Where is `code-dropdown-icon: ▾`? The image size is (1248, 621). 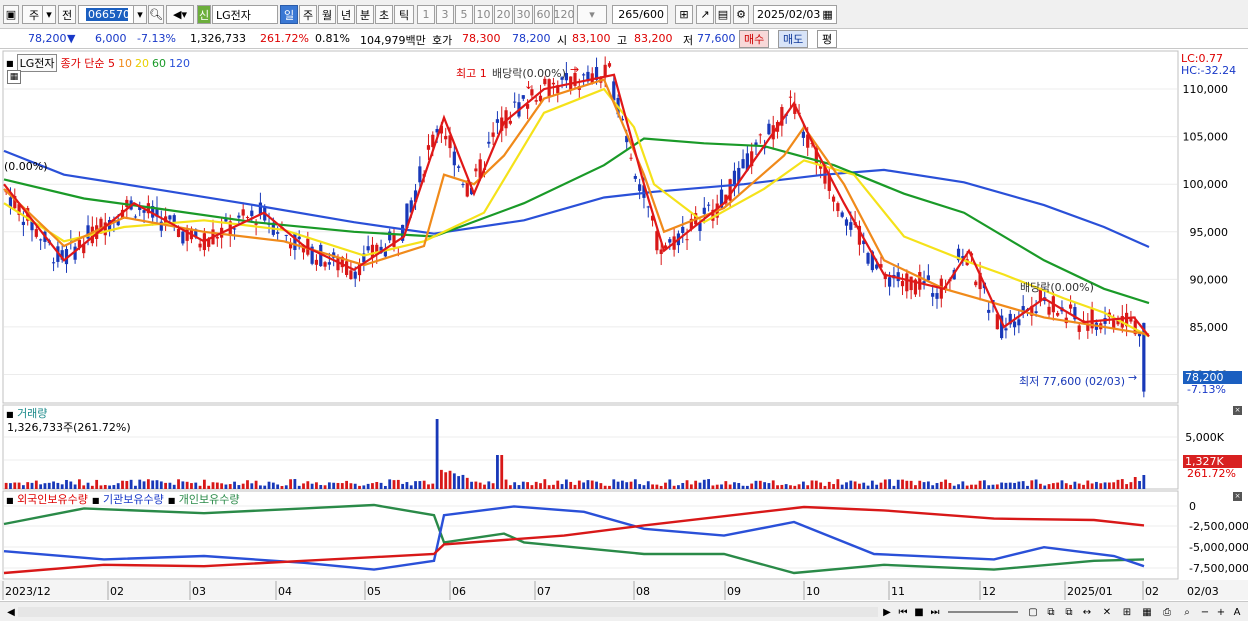
code-dropdown-icon: ▾ is located at coordinates (140, 14).